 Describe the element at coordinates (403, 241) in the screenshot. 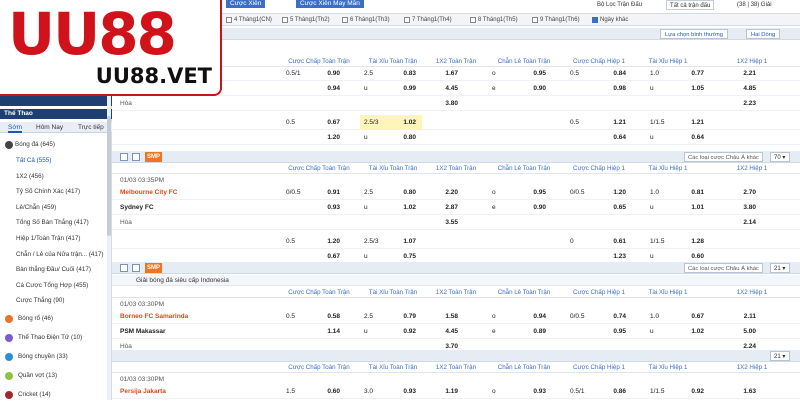

I see `odds-cell: 1.07` at that location.